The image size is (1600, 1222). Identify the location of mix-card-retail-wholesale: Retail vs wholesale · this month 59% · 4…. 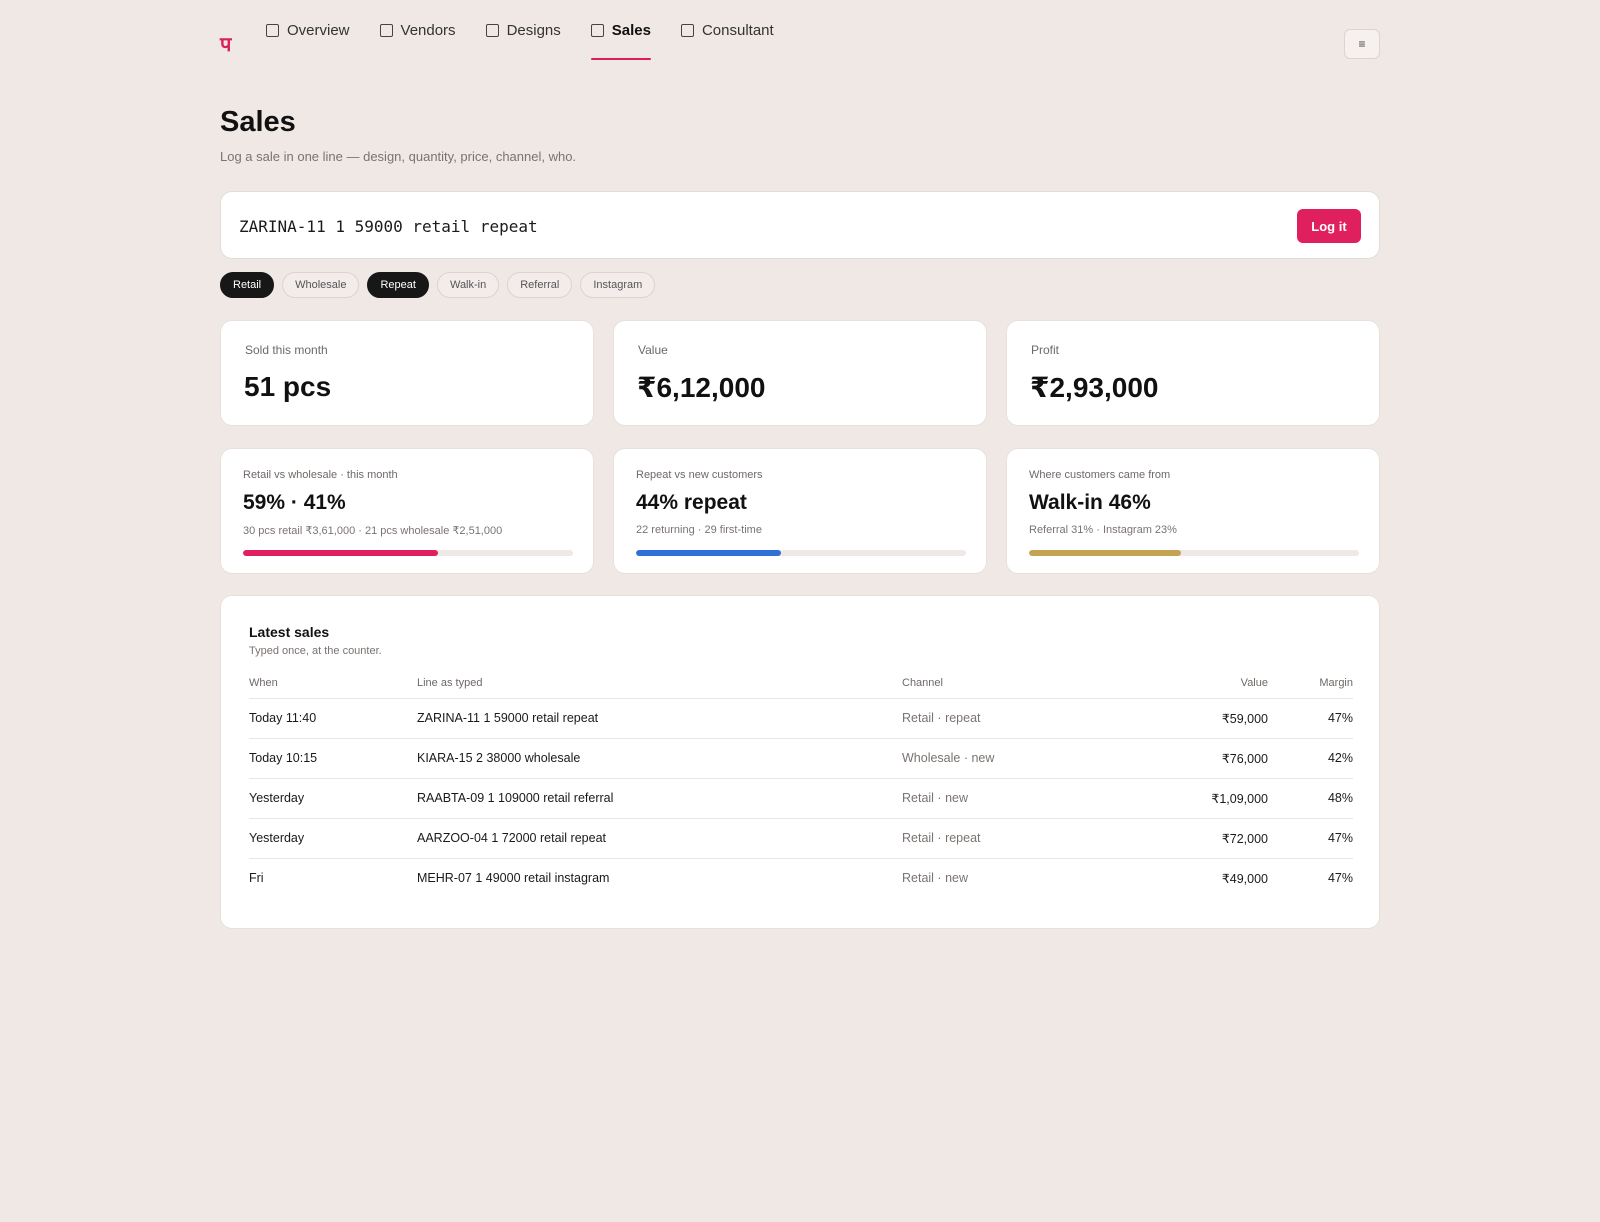
(407, 511).